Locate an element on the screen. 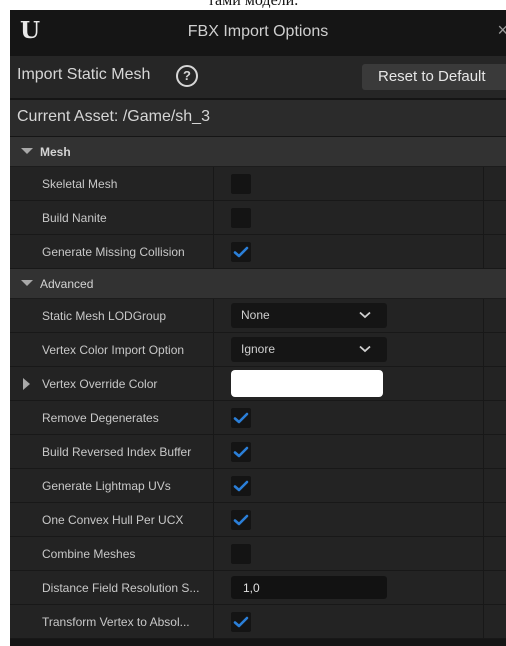 This screenshot has width=506, height=646. transform-vertex-checkbox is located at coordinates (241, 622).